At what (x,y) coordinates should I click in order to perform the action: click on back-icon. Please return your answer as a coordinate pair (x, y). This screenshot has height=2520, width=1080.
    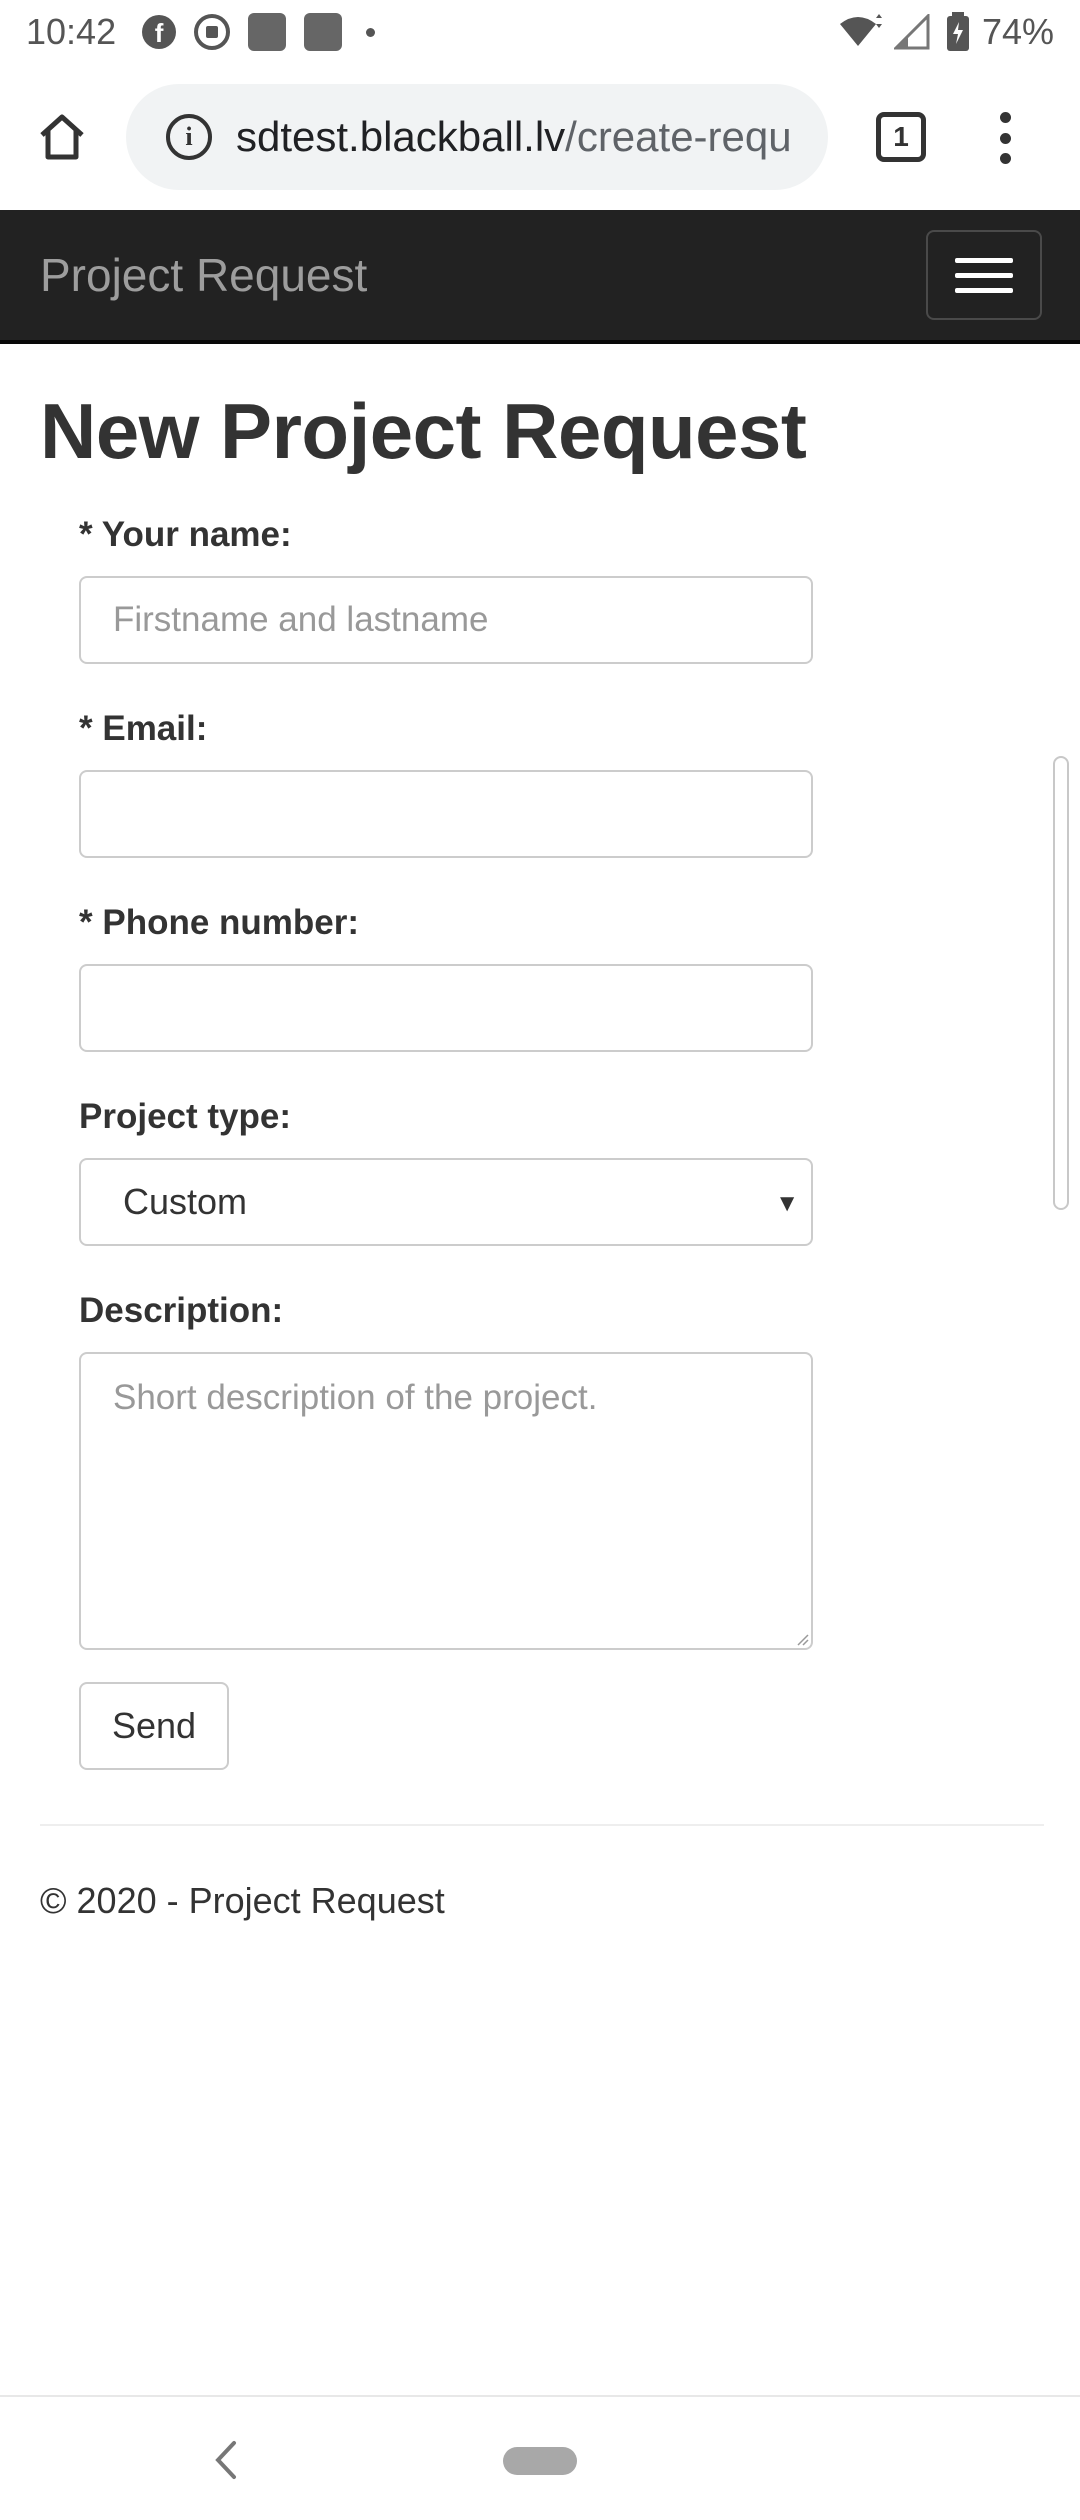
    Looking at the image, I should click on (226, 2460).